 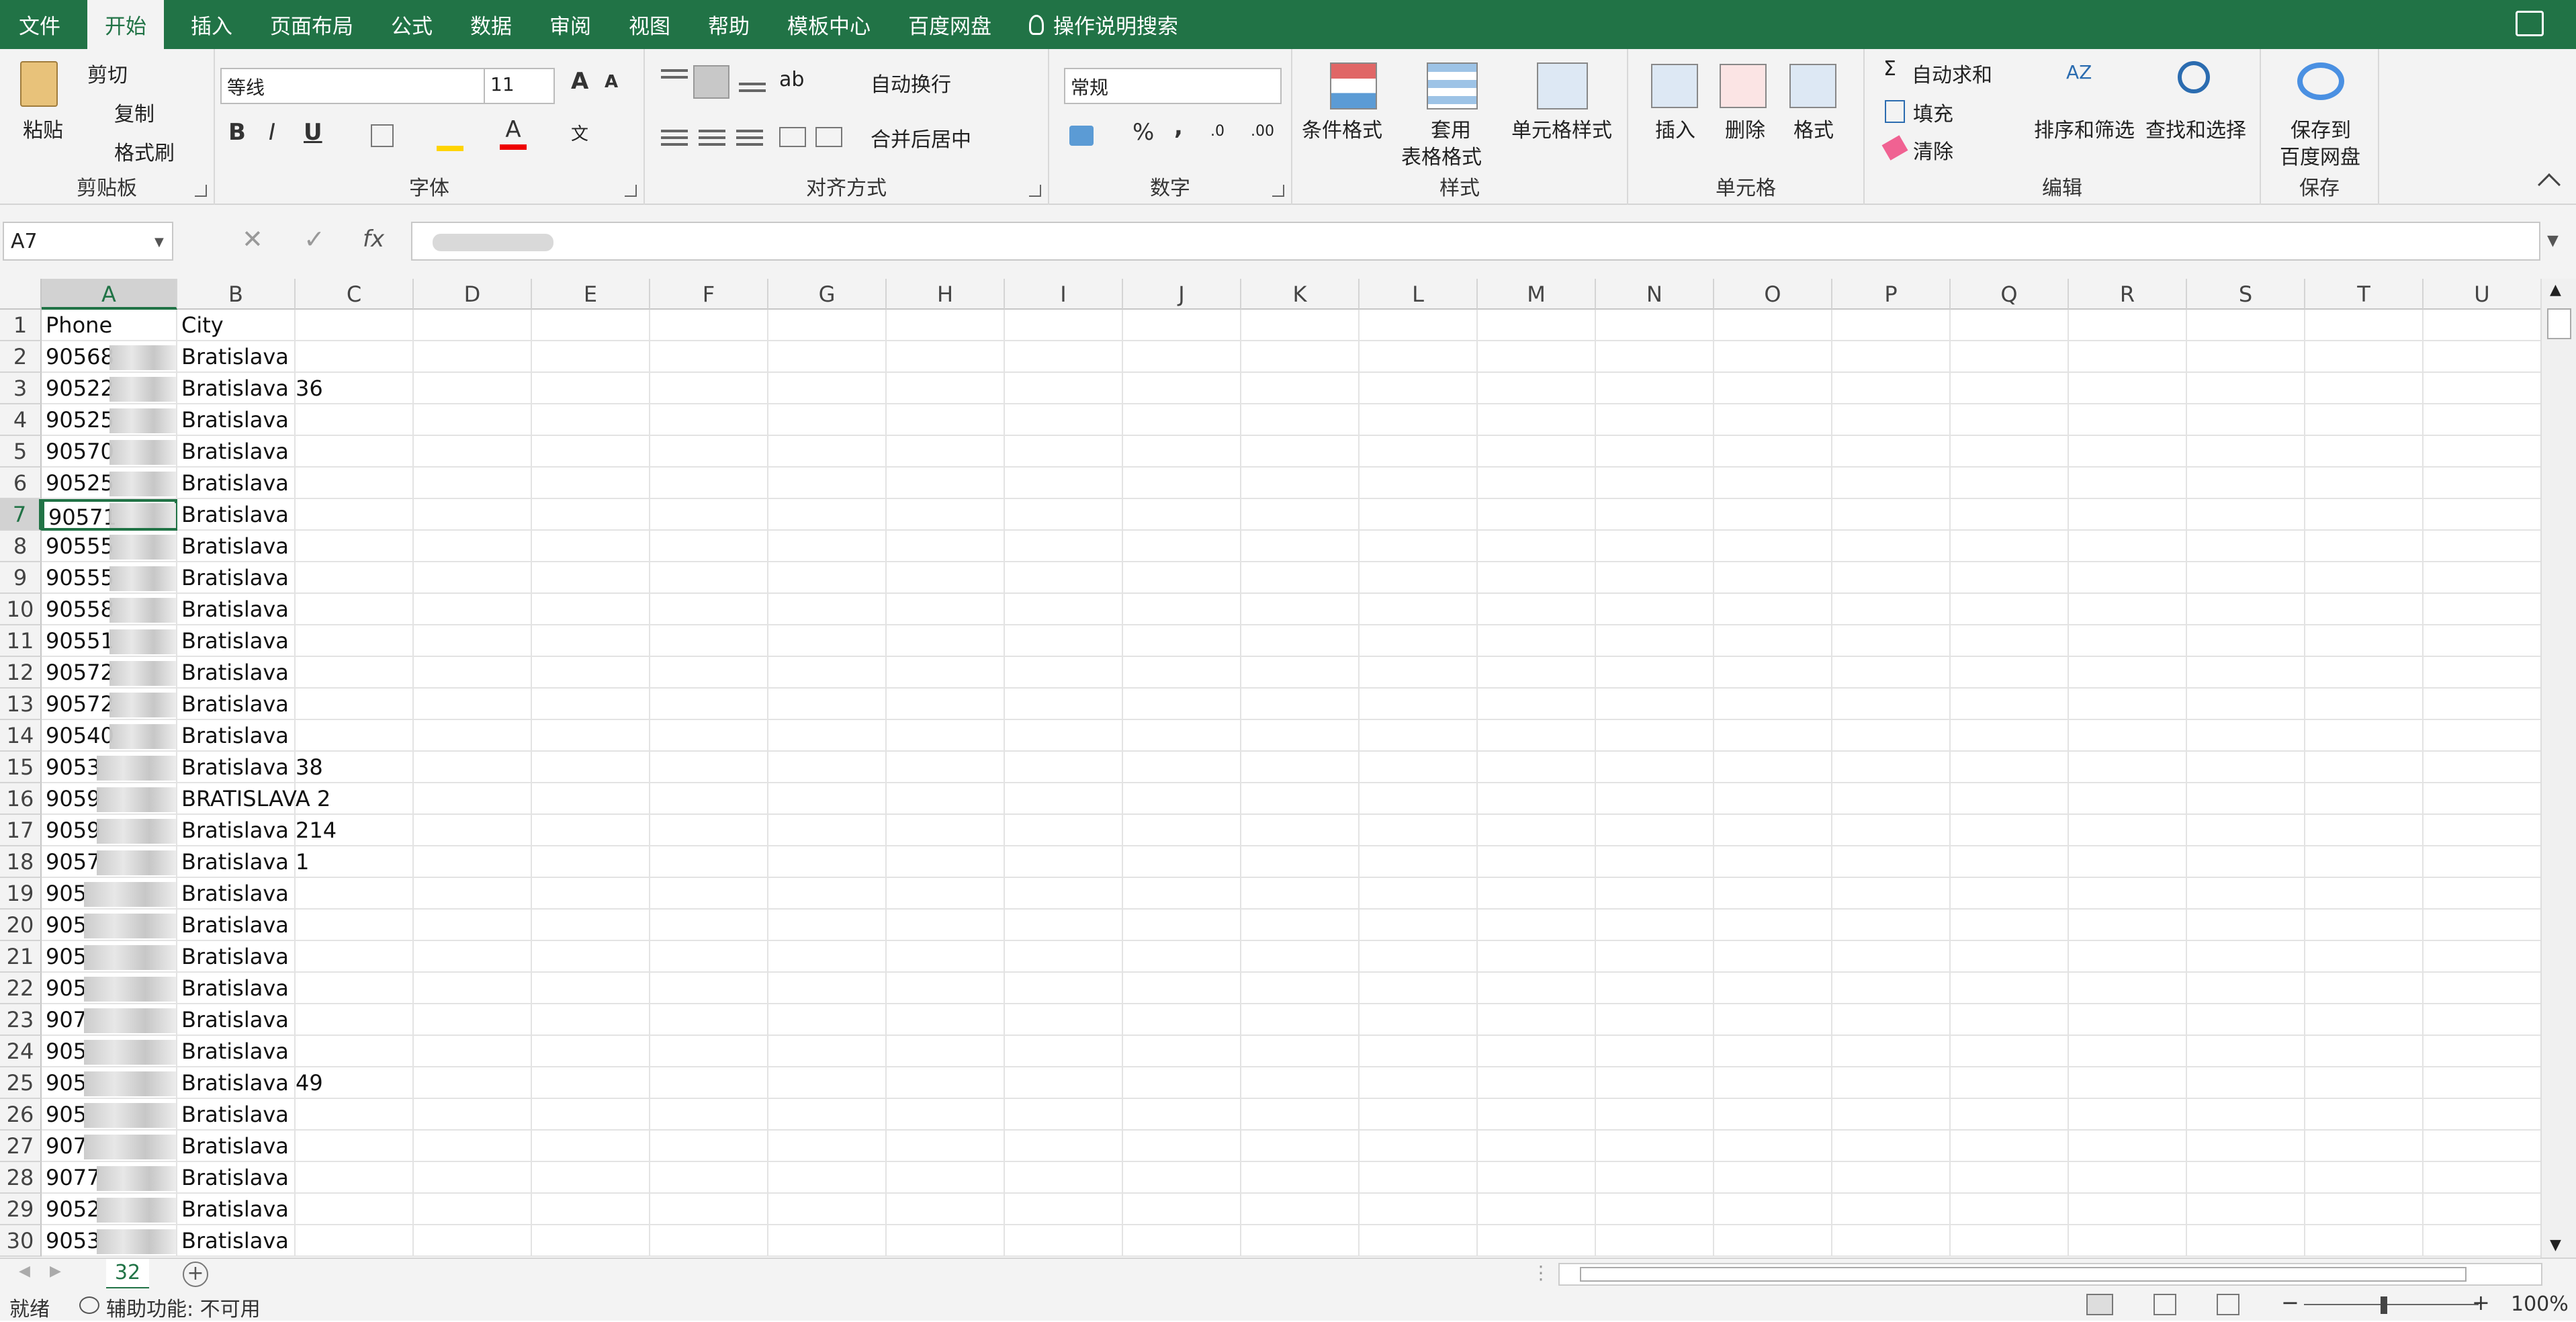 What do you see at coordinates (946, 294) in the screenshot?
I see `column-header-H: H` at bounding box center [946, 294].